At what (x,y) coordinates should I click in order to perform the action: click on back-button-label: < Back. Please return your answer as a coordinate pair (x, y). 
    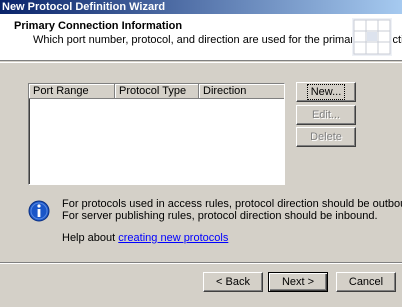
    Looking at the image, I should click on (233, 282).